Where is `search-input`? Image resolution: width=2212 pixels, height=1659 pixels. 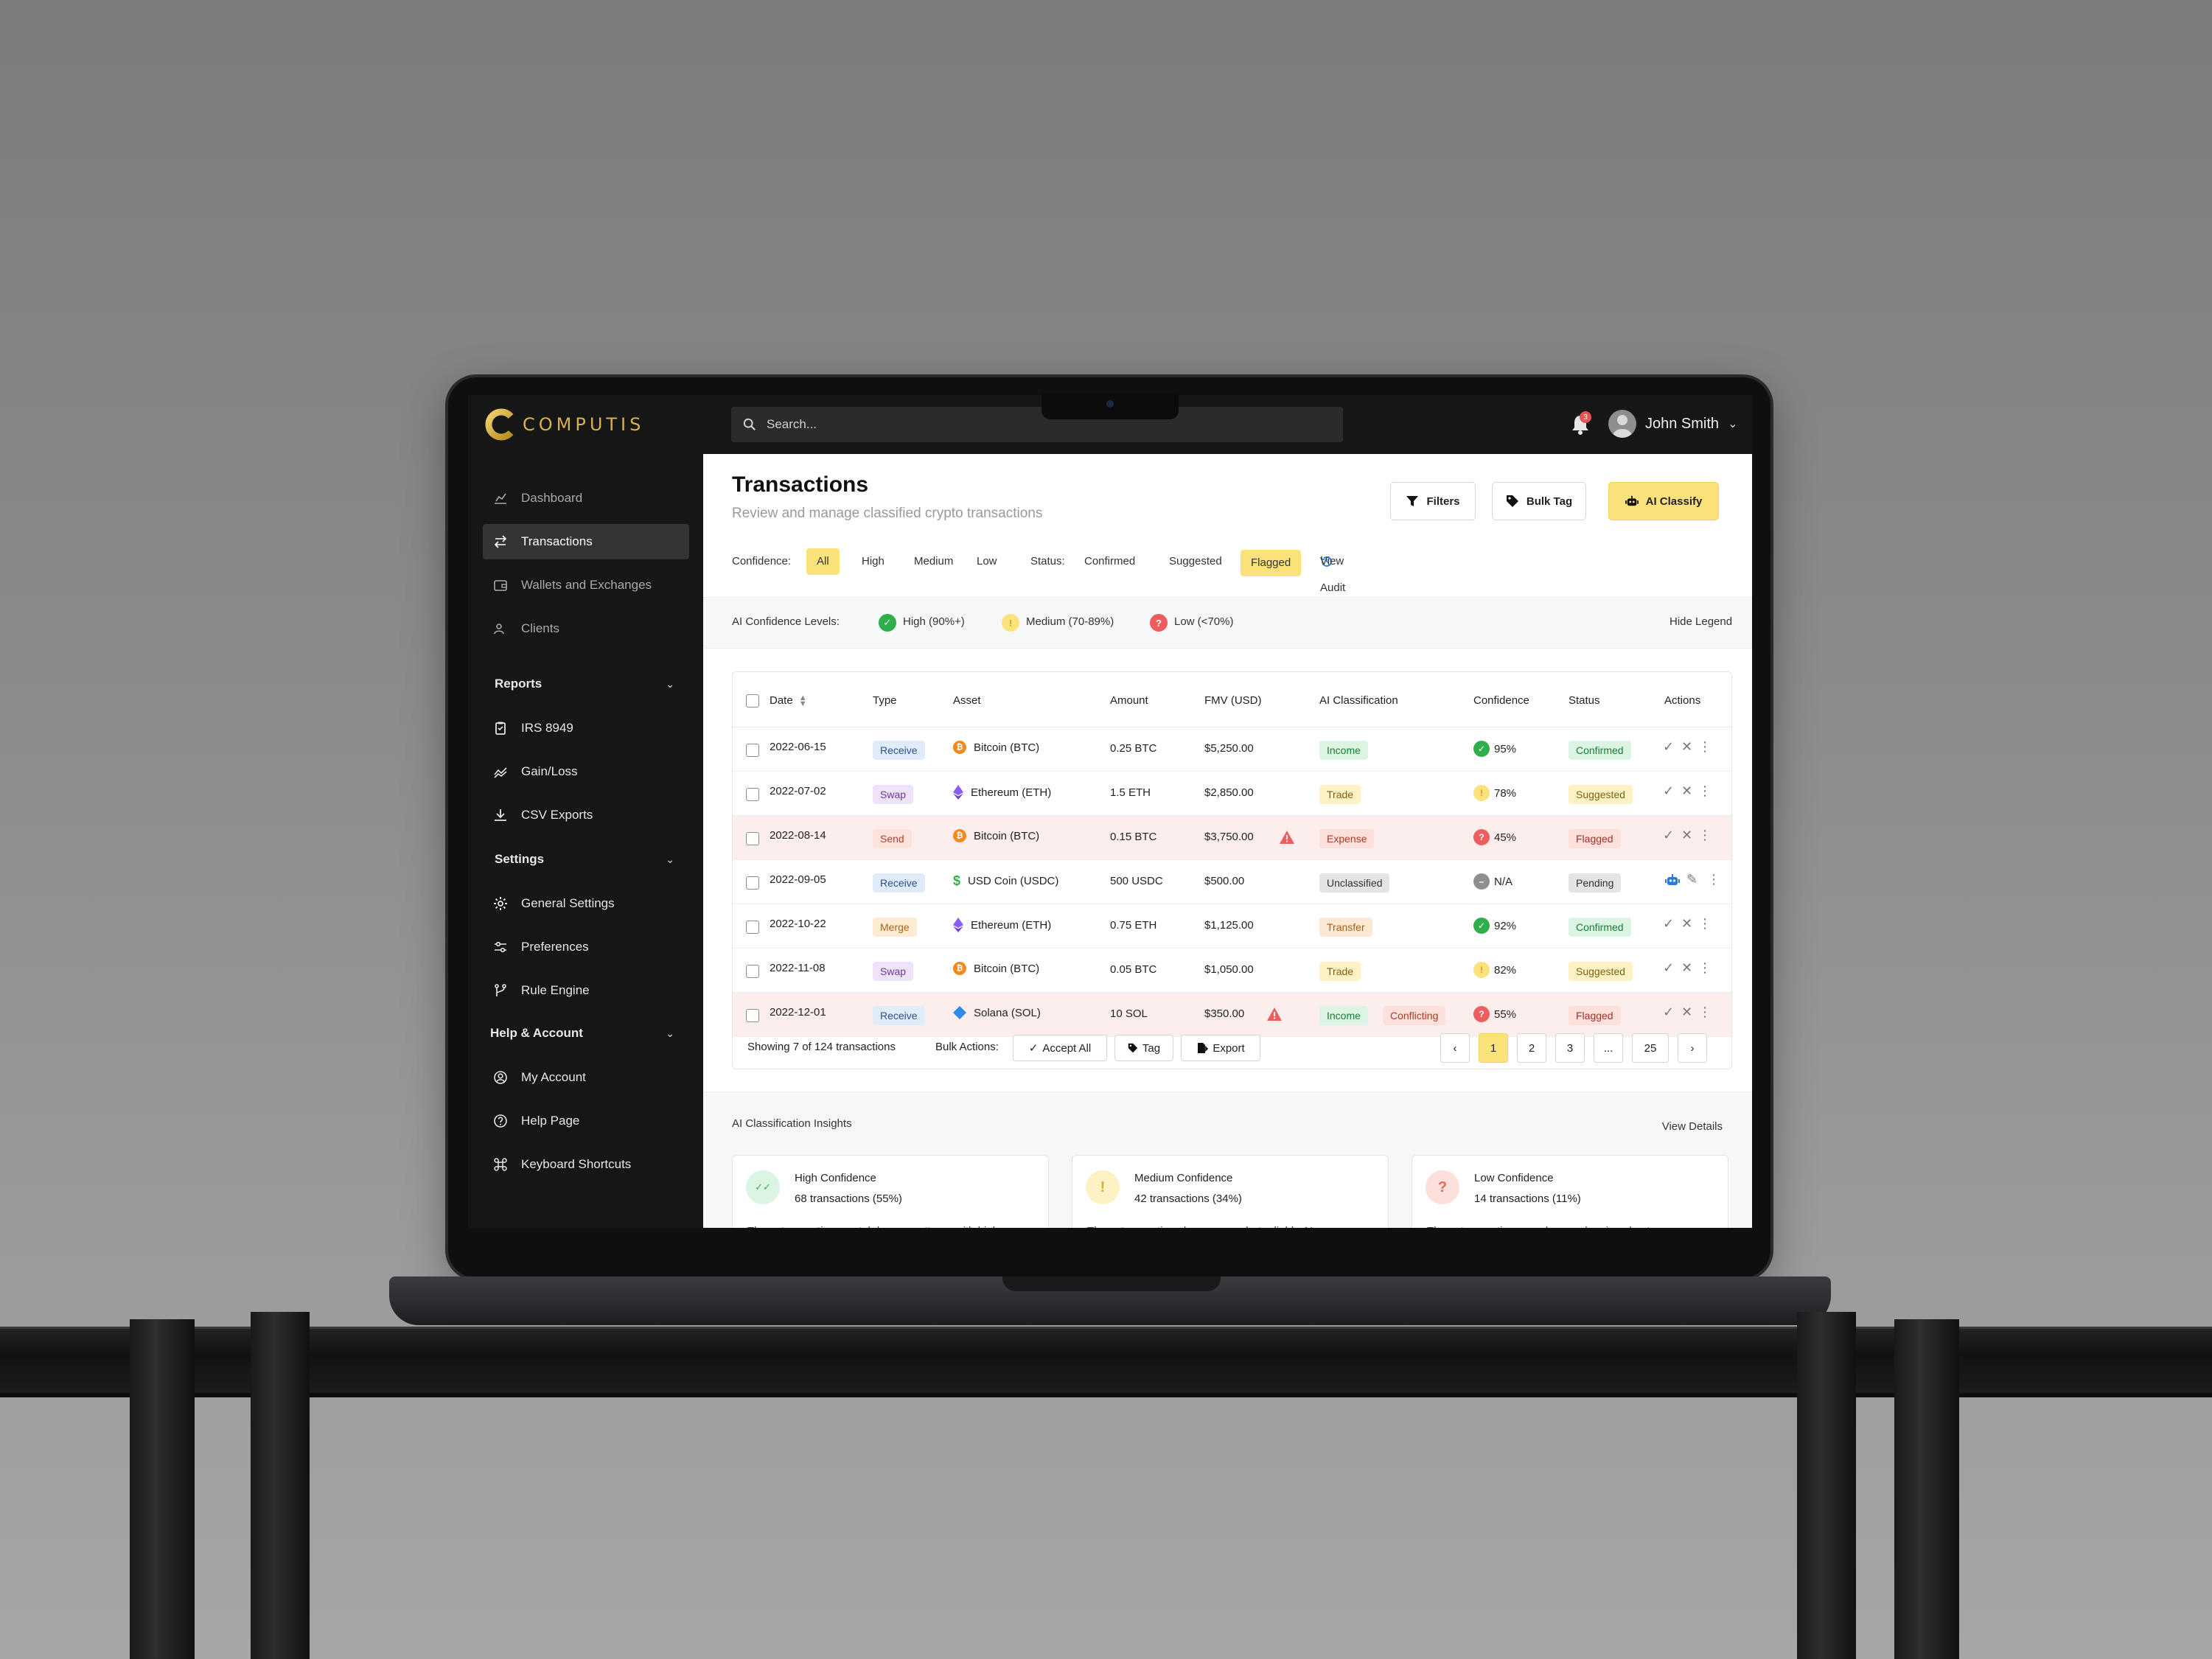
search-input is located at coordinates (1025, 424).